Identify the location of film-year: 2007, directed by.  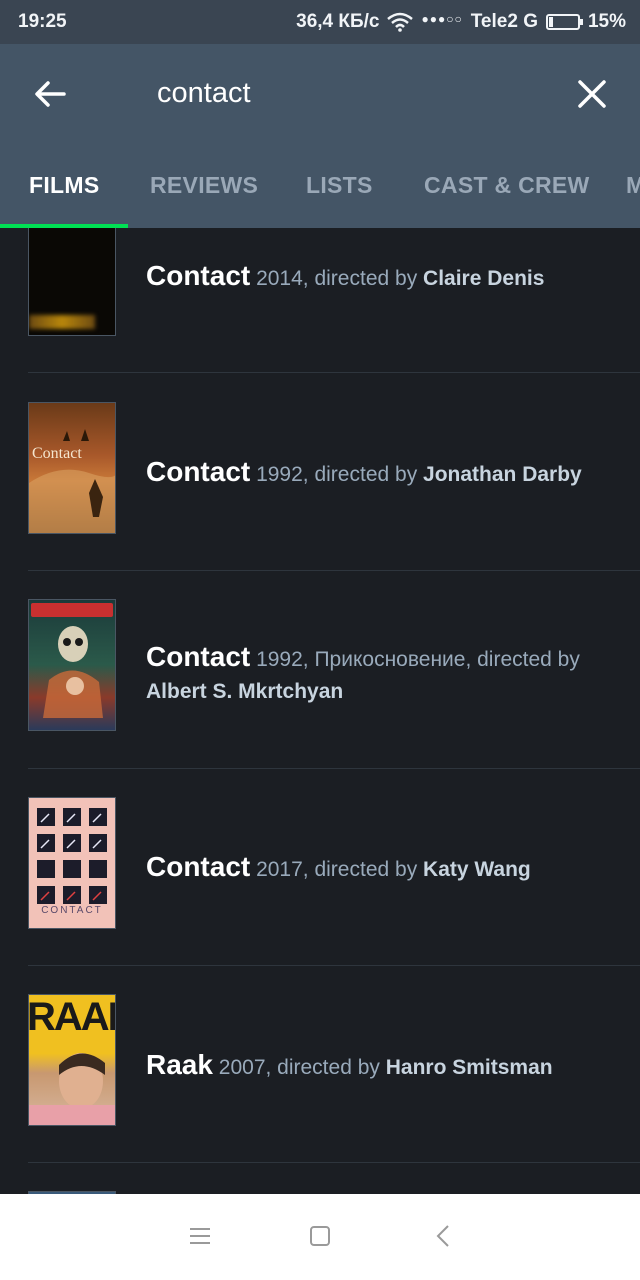
(299, 1067).